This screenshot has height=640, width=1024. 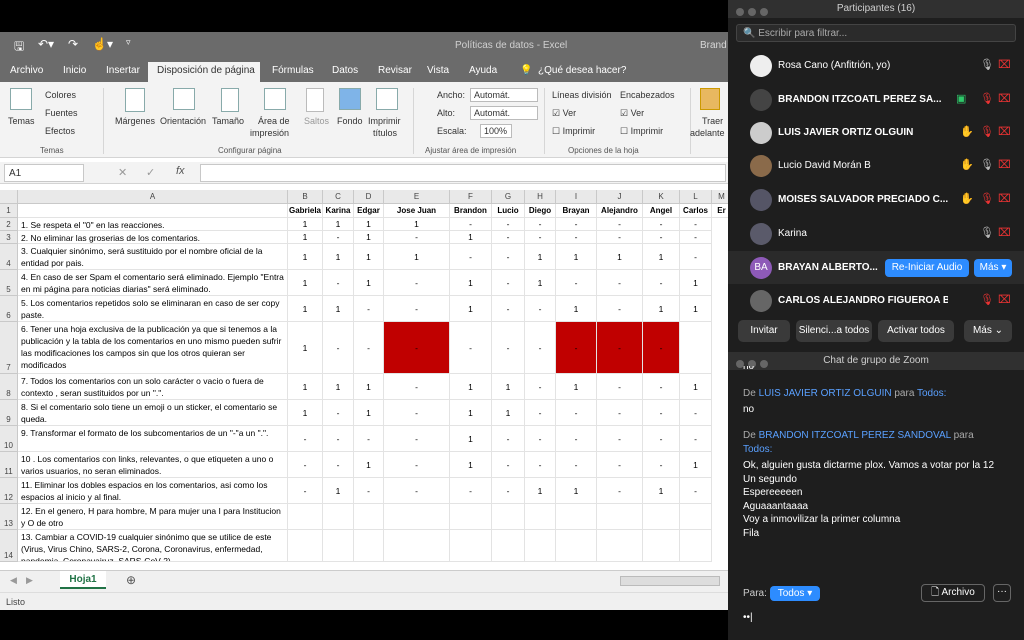 What do you see at coordinates (60, 95) in the screenshot?
I see `colores-button: Colores` at bounding box center [60, 95].